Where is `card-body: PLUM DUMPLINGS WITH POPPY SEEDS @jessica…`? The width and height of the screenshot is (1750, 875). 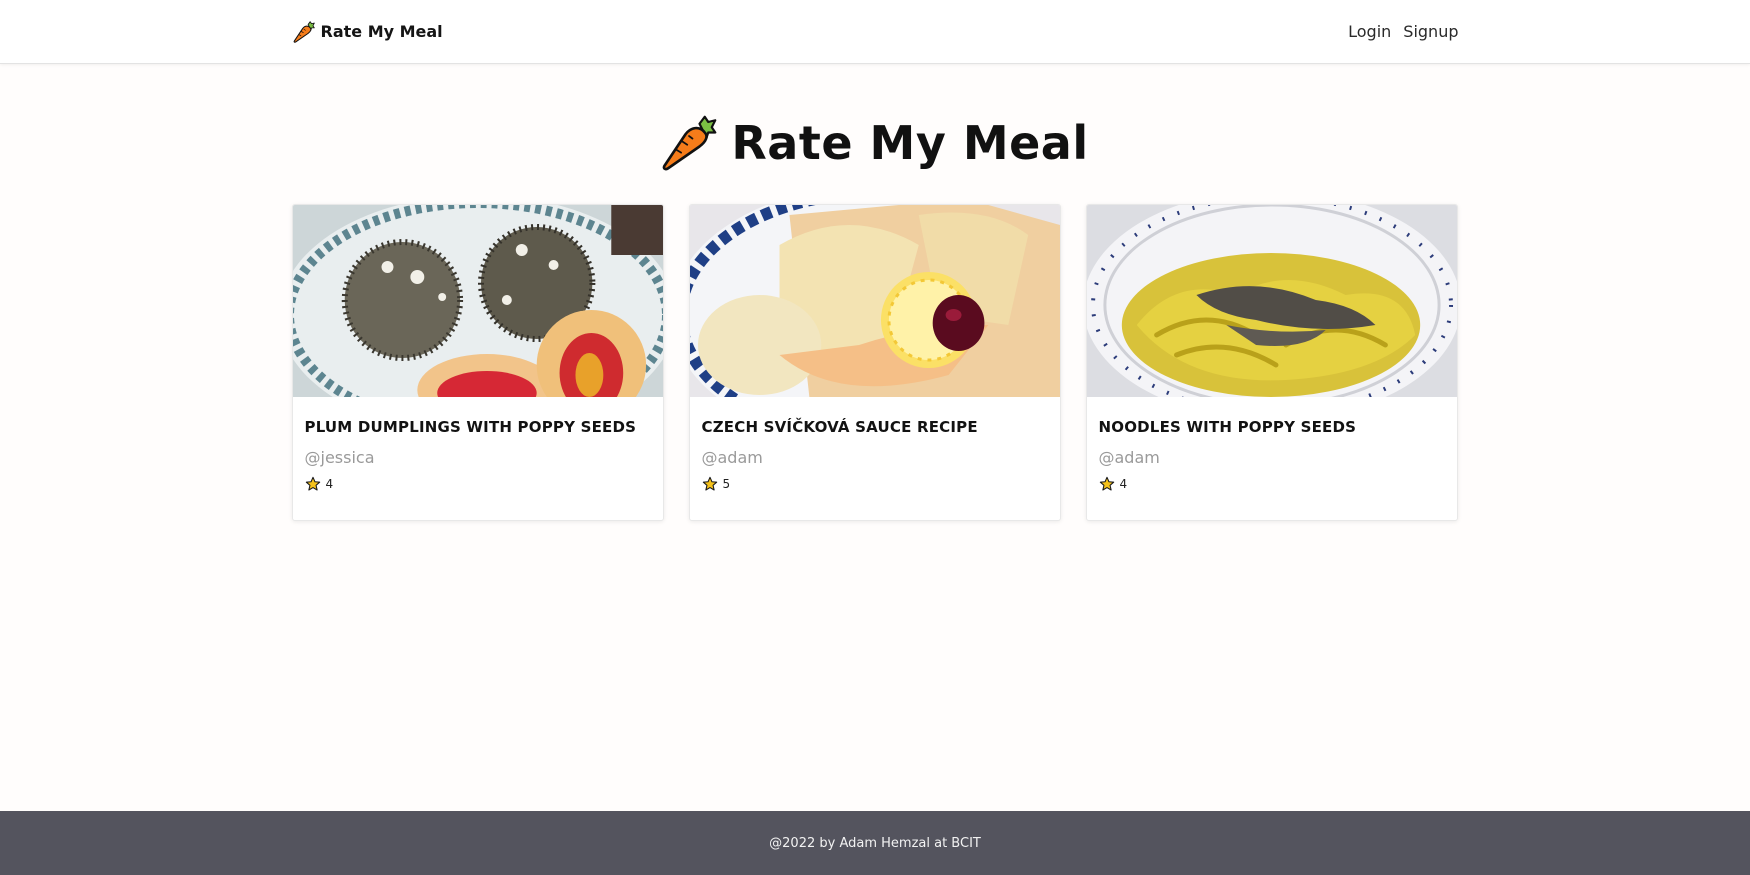
card-body: PLUM DUMPLINGS WITH POPPY SEEDS @jessica… is located at coordinates (478, 444).